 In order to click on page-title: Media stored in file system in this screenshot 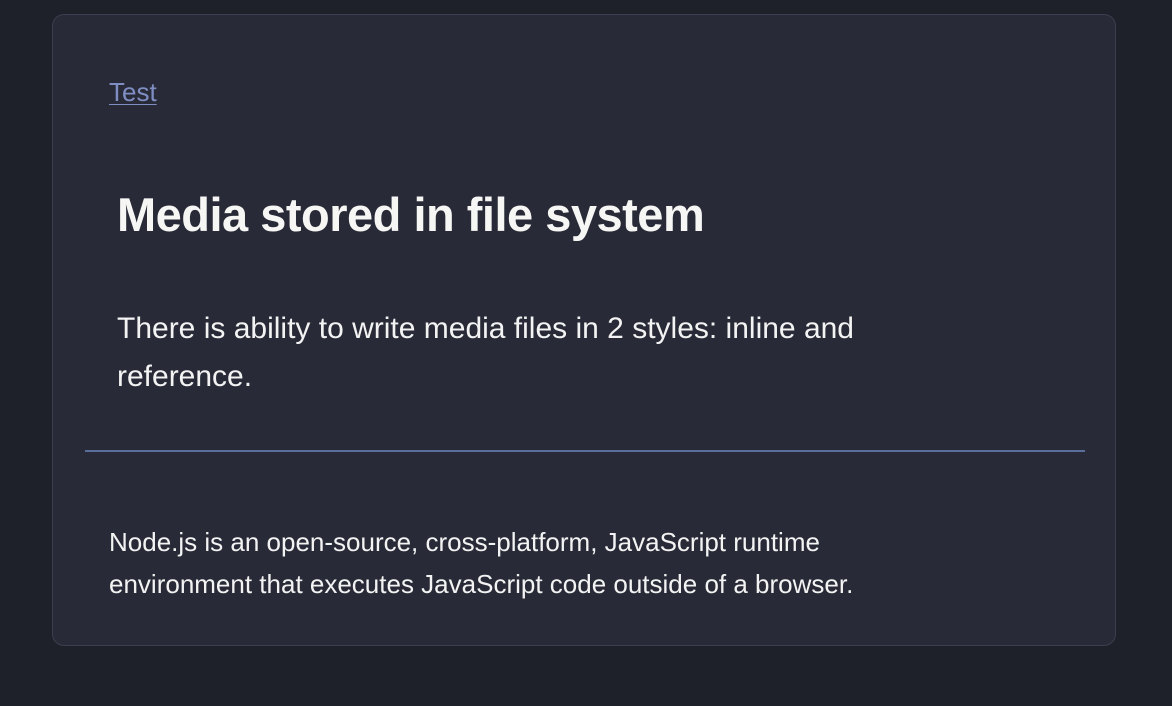, I will do `click(411, 214)`.